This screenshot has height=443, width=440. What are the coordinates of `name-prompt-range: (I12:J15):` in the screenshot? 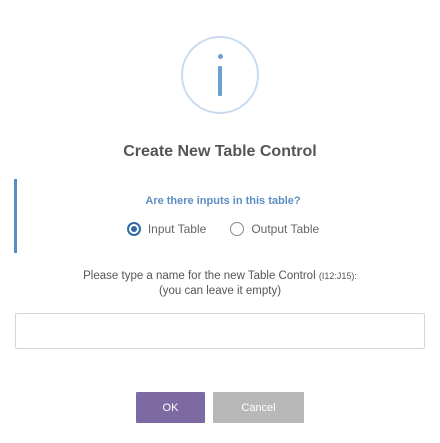 It's located at (337, 276).